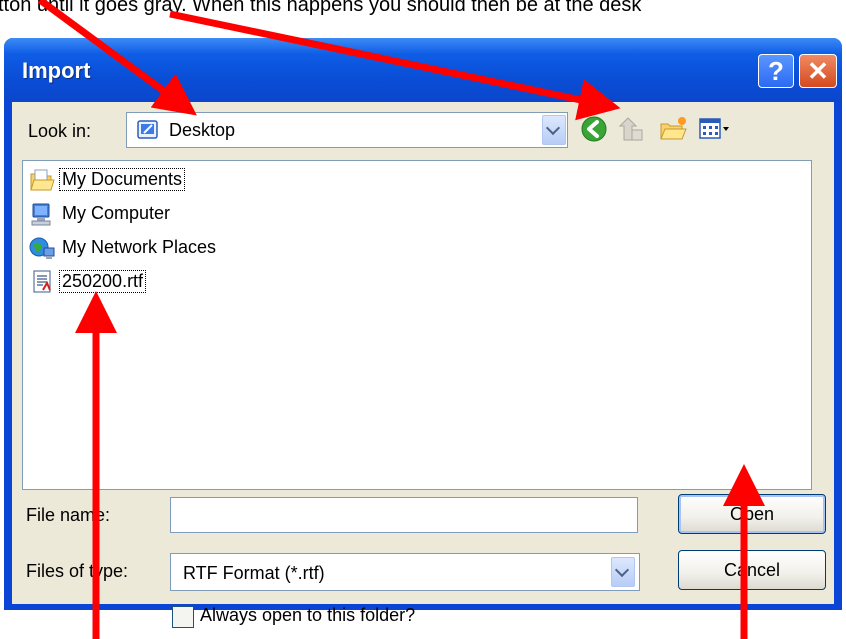  Describe the element at coordinates (42, 180) in the screenshot. I see `my-documents-icon` at that location.